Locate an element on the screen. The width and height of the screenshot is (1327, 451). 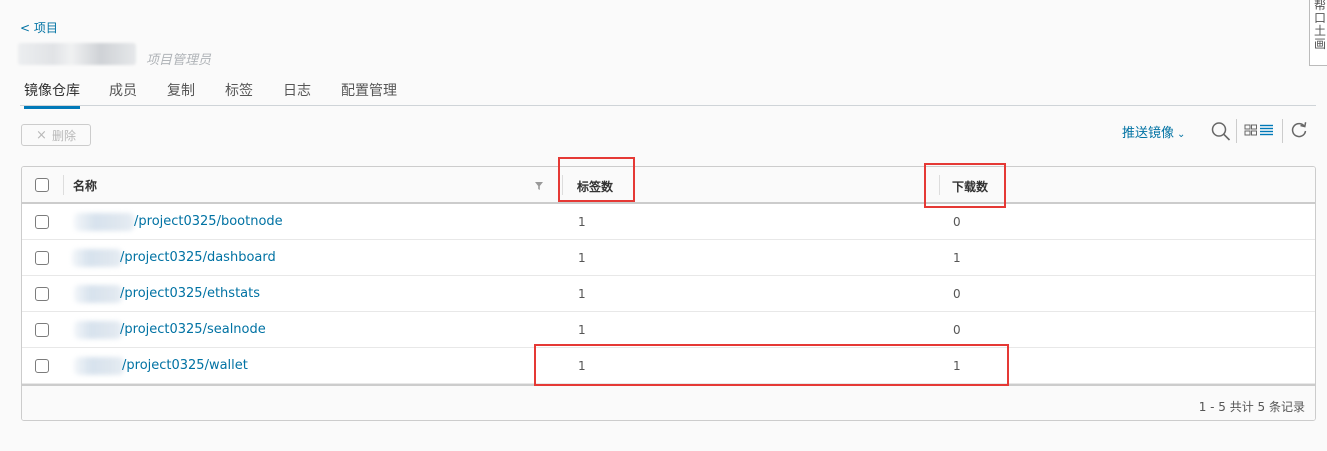
push-image-label: 推送镜像 is located at coordinates (1148, 133).